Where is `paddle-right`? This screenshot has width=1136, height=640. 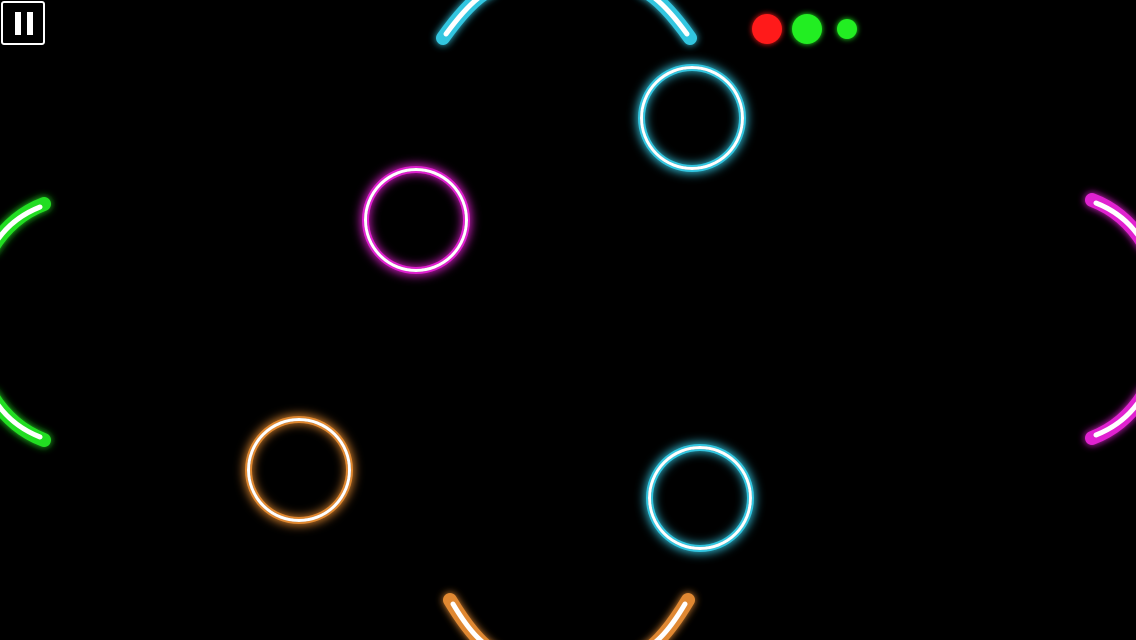 paddle-right is located at coordinates (1110, 319).